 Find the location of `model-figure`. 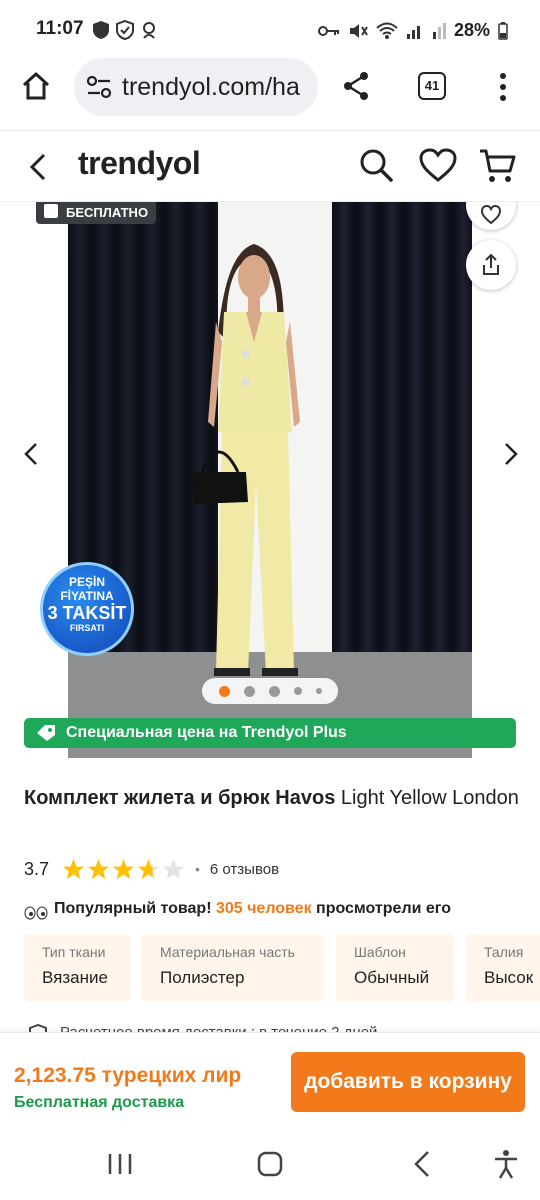

model-figure is located at coordinates (246, 460).